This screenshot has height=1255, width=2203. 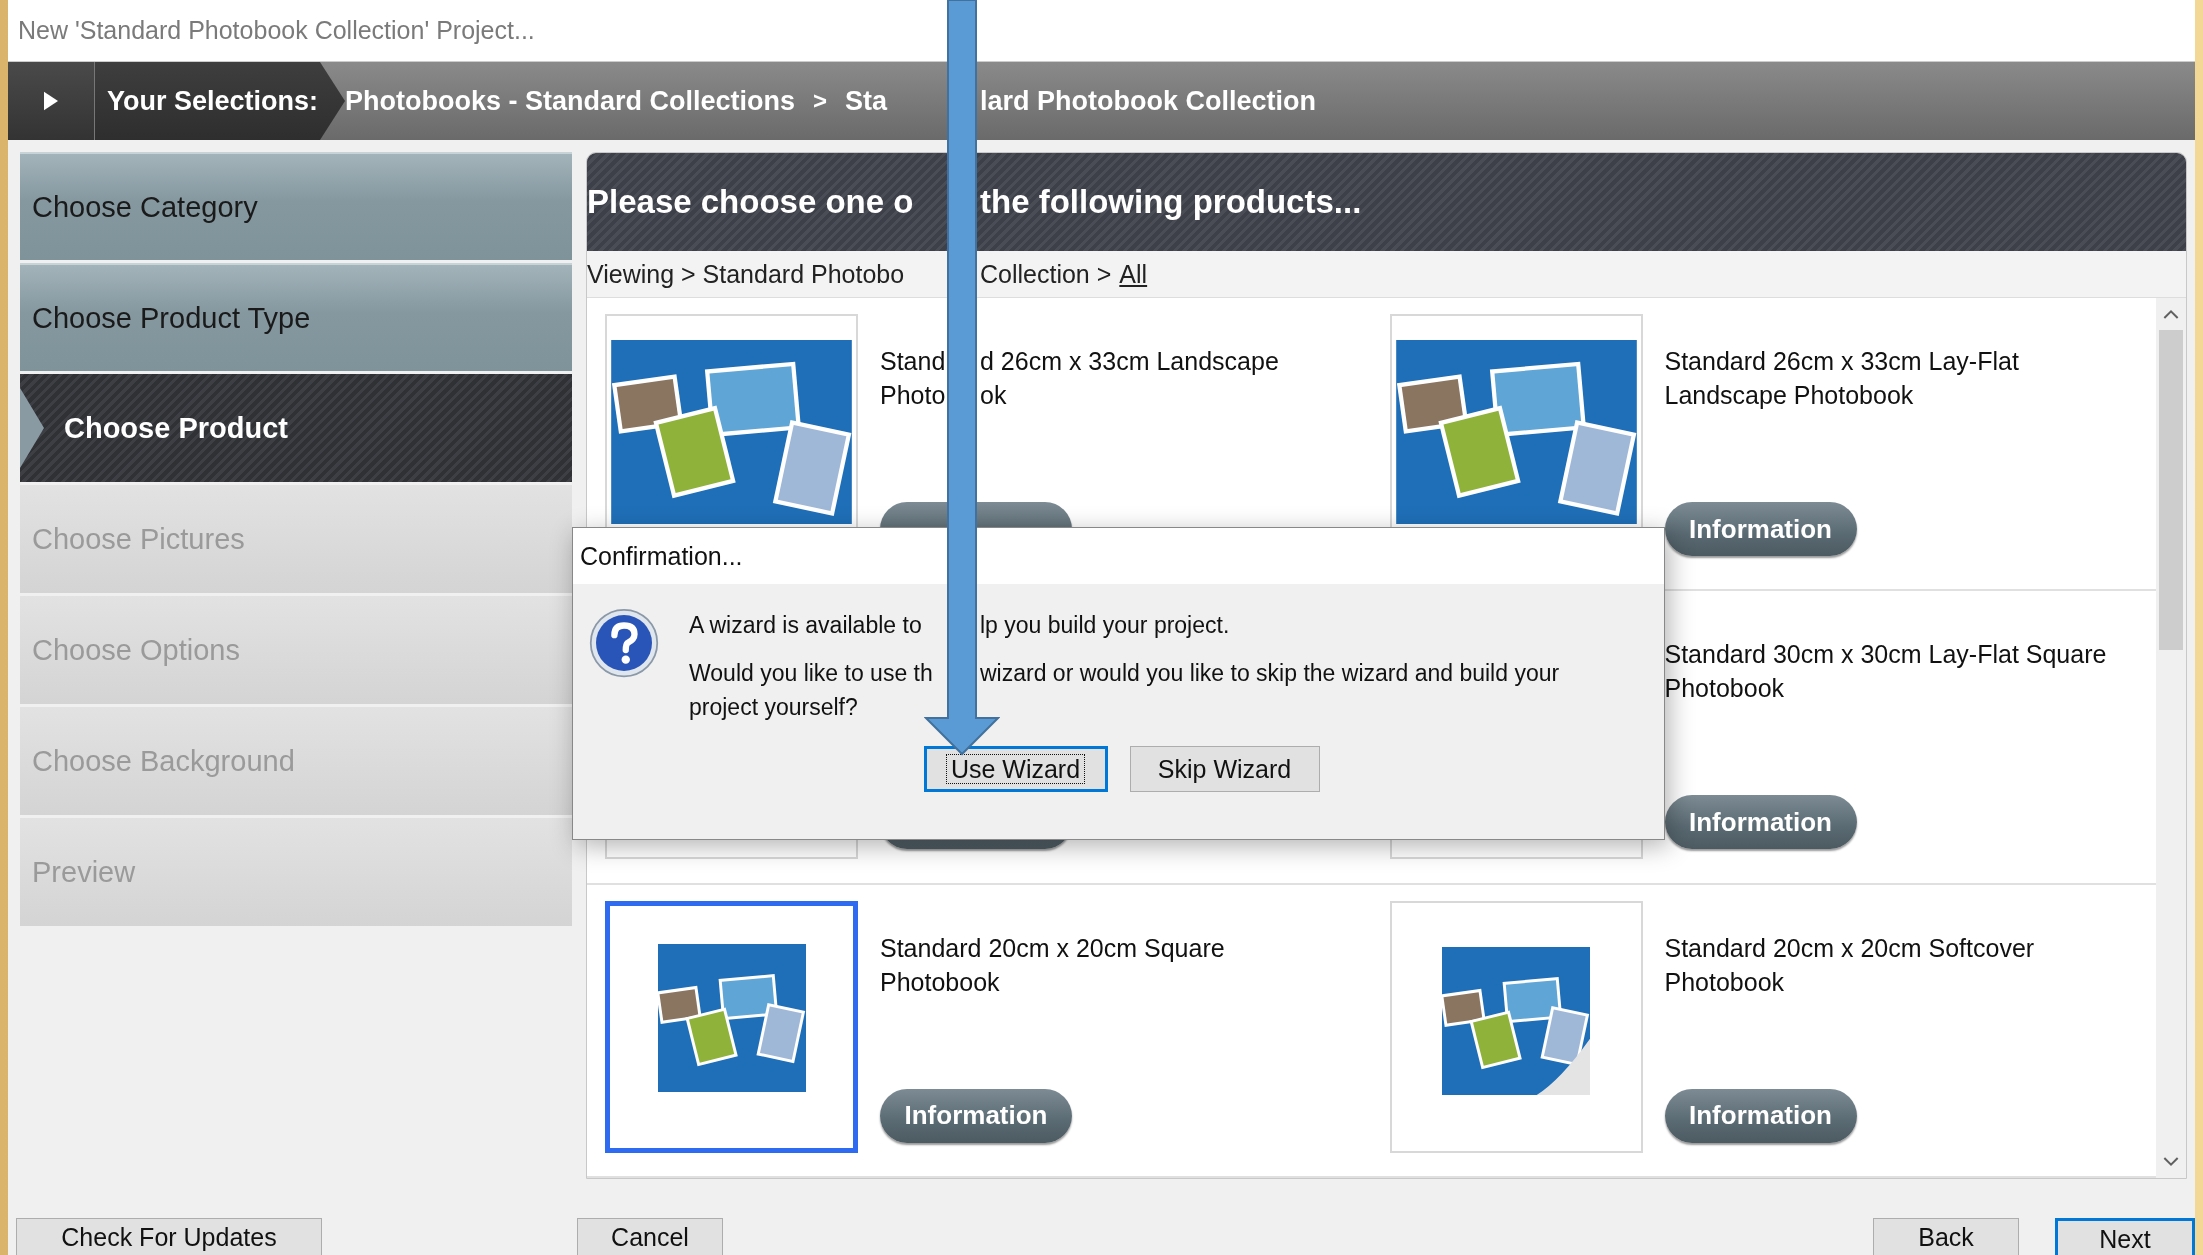 I want to click on breadcrumb-item: Sta, so click(x=866, y=101).